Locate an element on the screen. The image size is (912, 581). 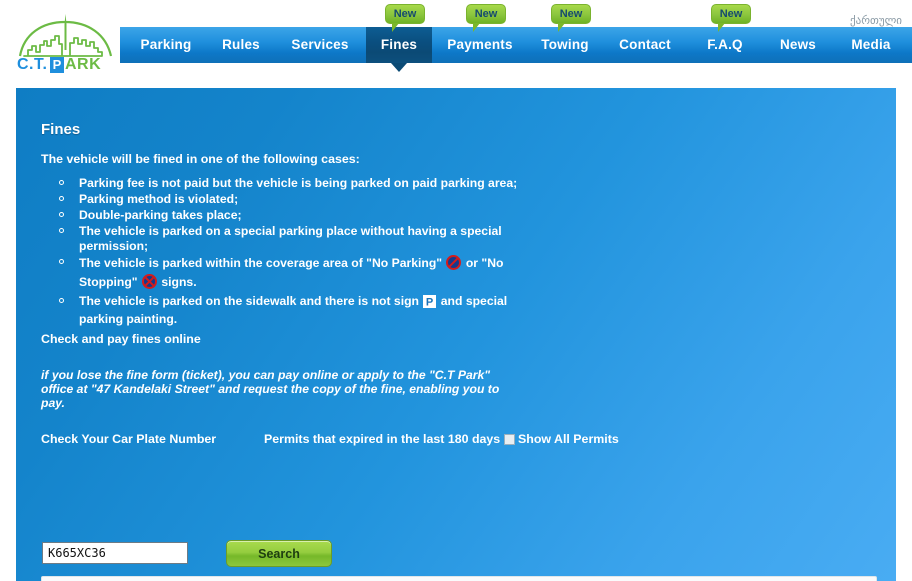
nav-item-label: News is located at coordinates (798, 44).